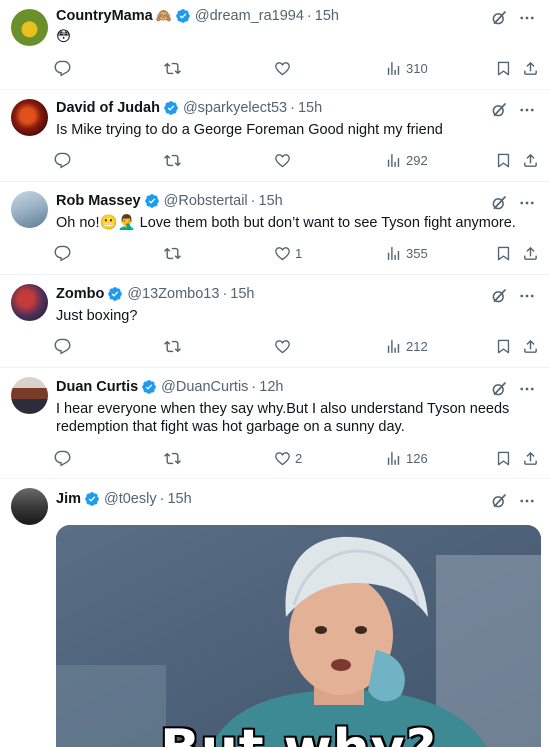 Image resolution: width=550 pixels, height=747 pixels. Describe the element at coordinates (406, 68) in the screenshot. I see `views-button: 310` at that location.